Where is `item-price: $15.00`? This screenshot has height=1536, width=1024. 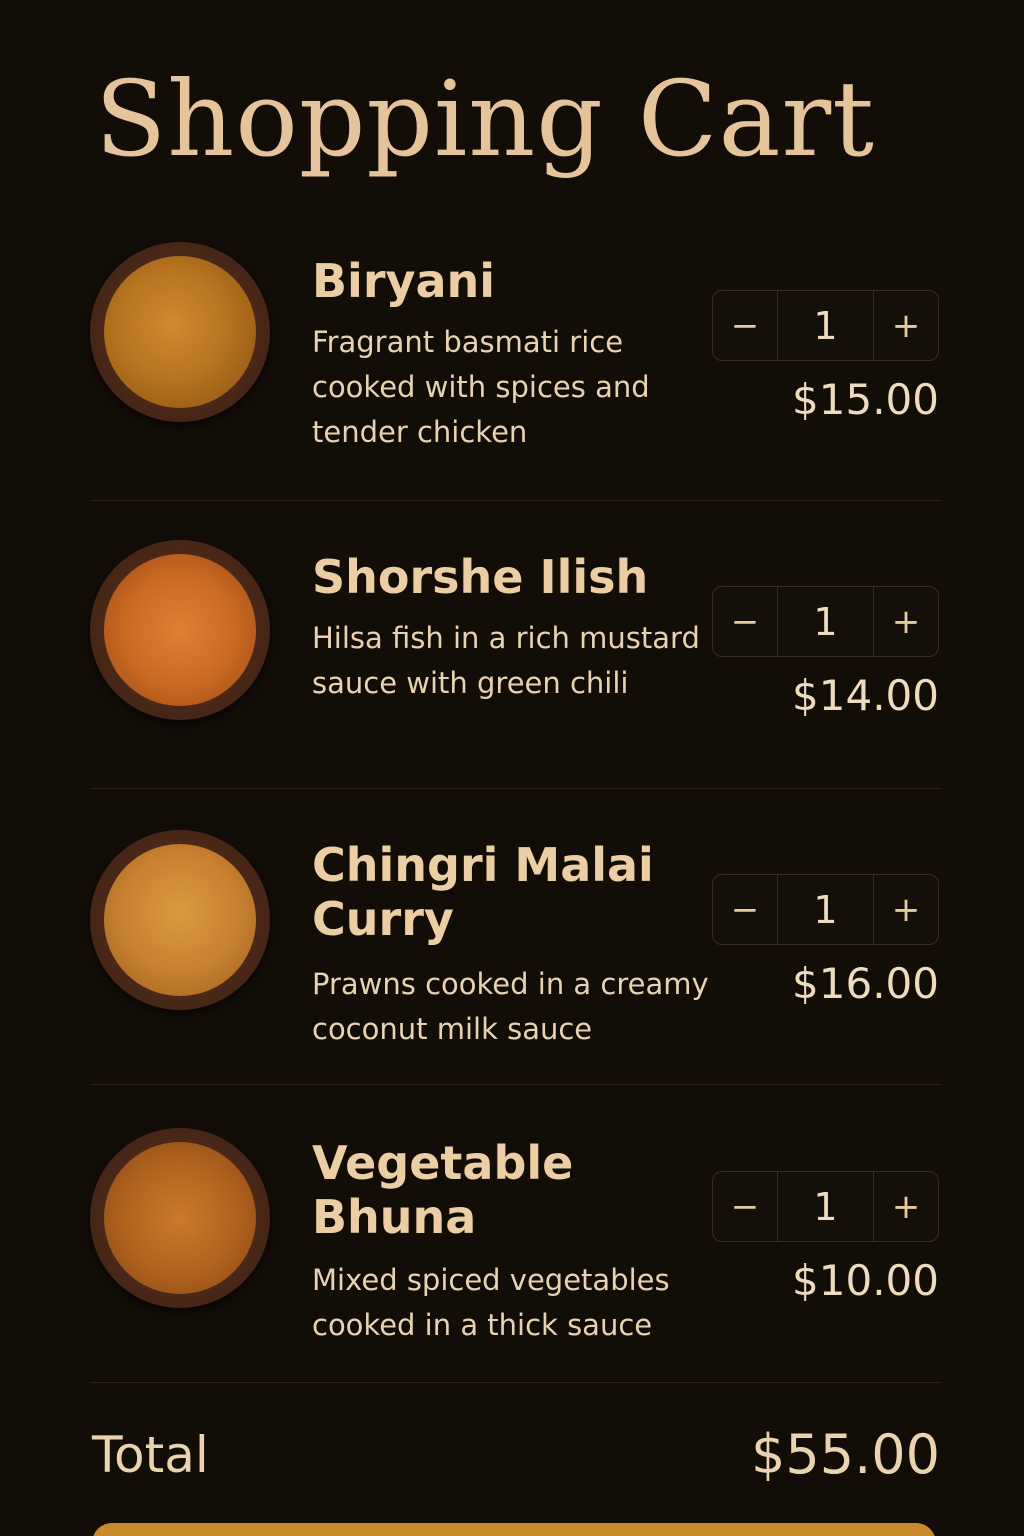
item-price: $15.00 is located at coordinates (865, 399).